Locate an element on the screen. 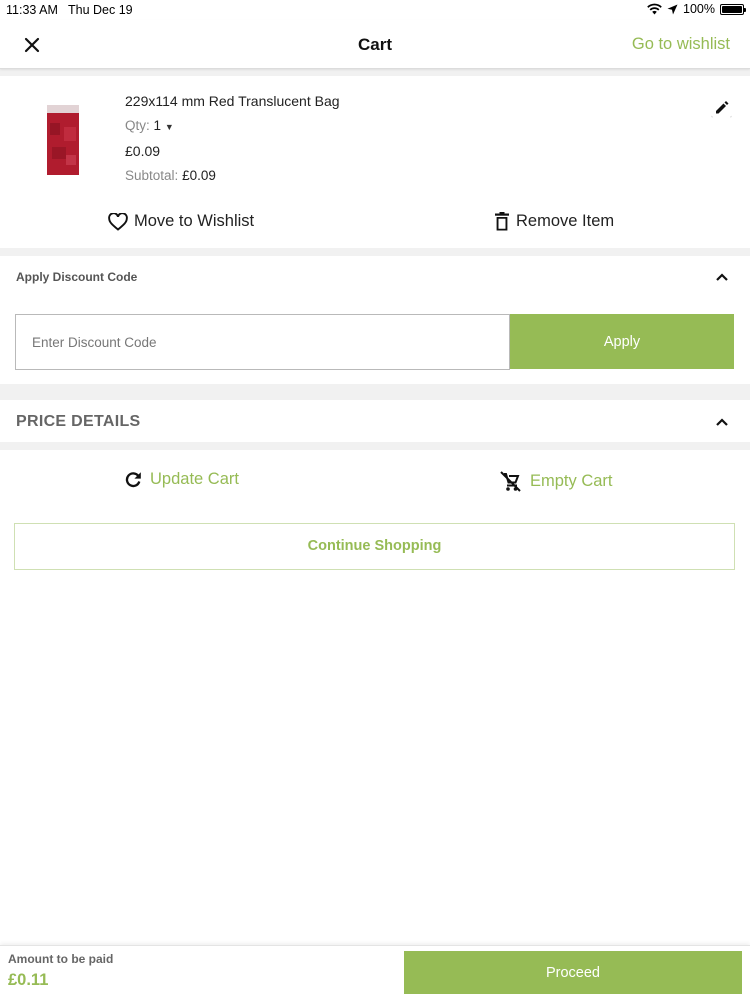  edit-item-button is located at coordinates (722, 107).